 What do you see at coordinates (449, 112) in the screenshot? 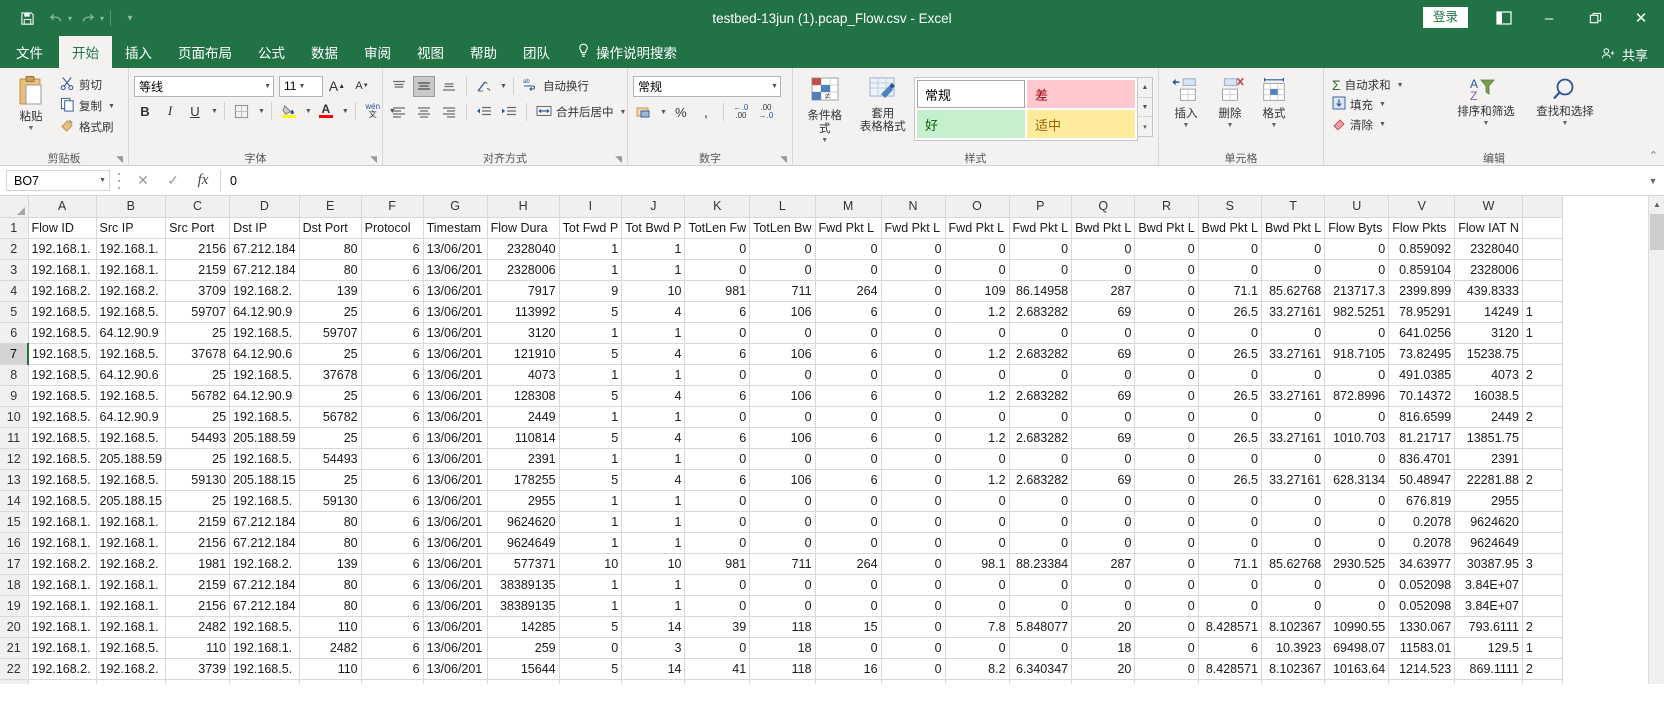
I see `align-right-icon` at bounding box center [449, 112].